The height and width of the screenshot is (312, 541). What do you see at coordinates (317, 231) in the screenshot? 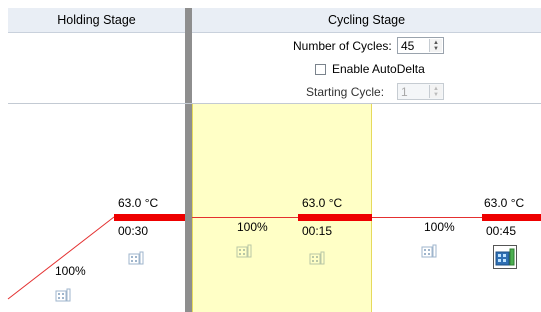
I see `step-time-cycling-1: 00:15` at bounding box center [317, 231].